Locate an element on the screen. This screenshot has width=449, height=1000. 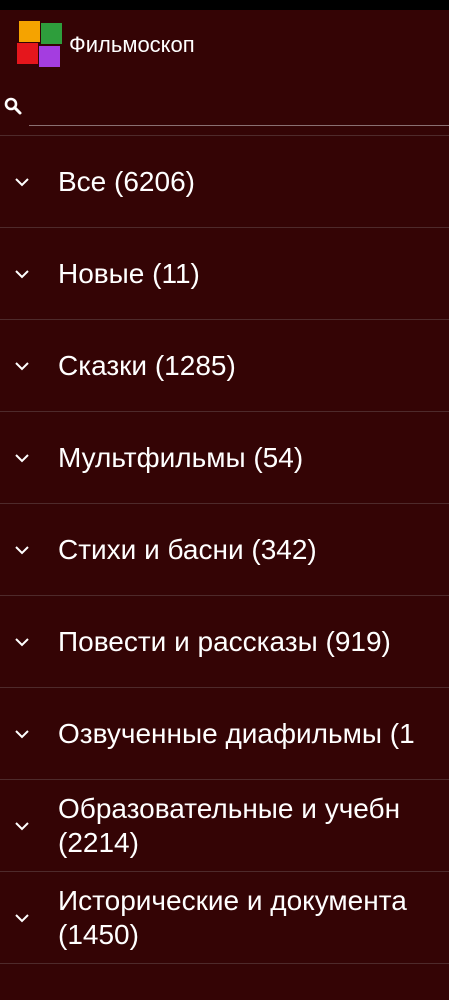
category-item-fairy-tales: Сказки (1285) is located at coordinates (224, 366).